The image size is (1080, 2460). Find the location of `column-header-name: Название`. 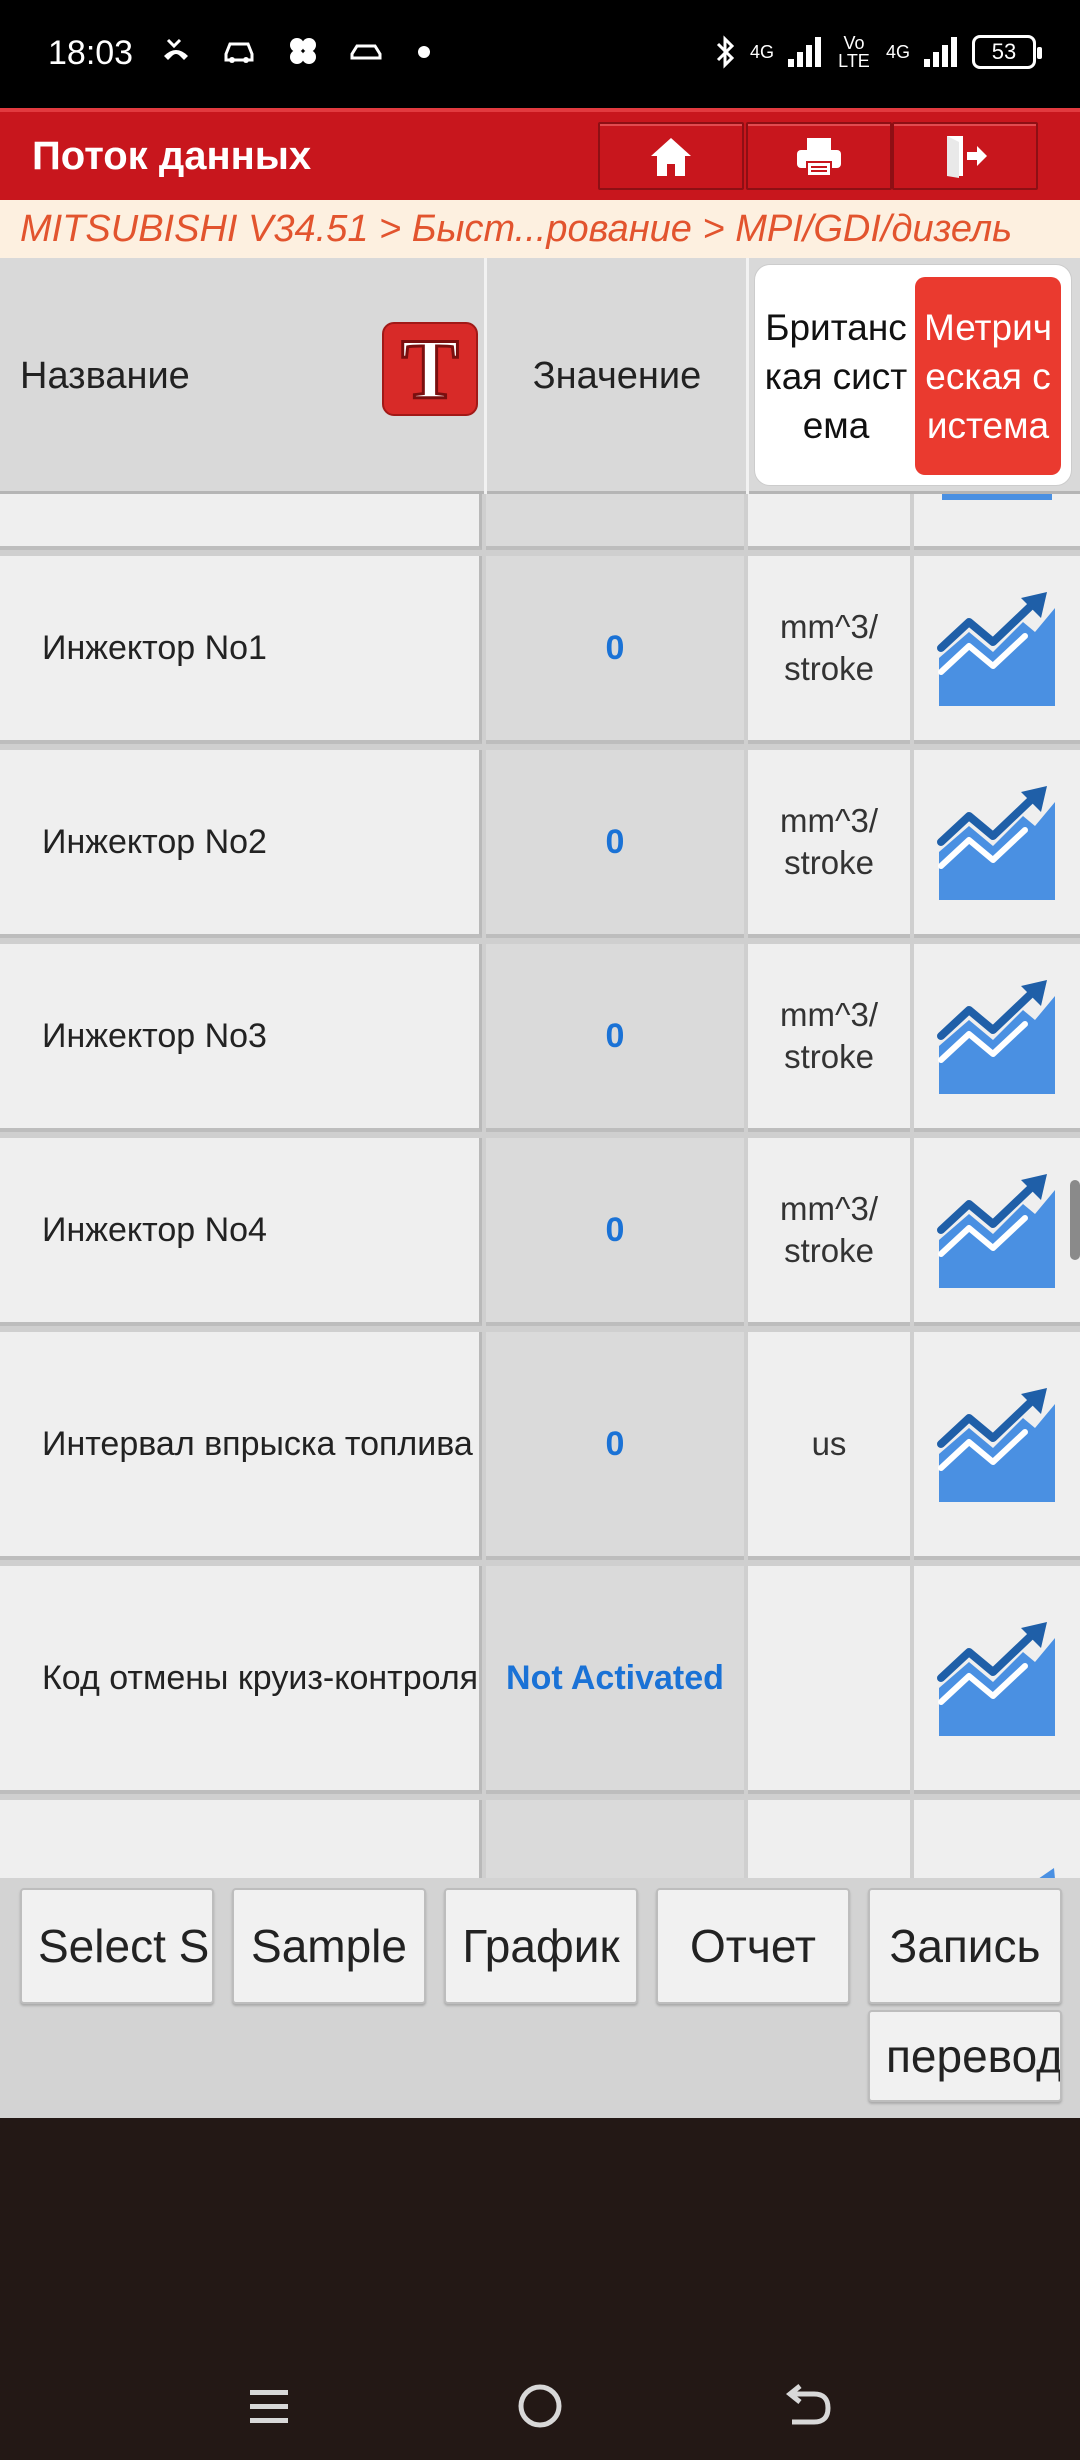

column-header-name: Название is located at coordinates (105, 376).